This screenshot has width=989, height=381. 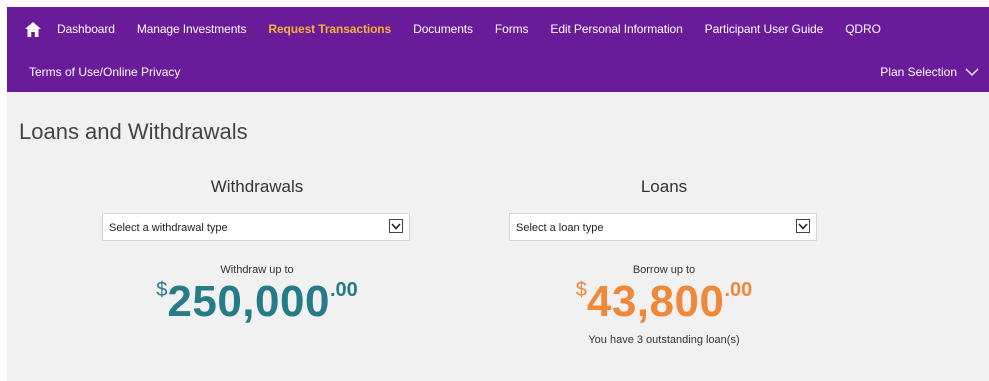 I want to click on nav-item-participant-user-guide: Participant User Guide, so click(x=764, y=29).